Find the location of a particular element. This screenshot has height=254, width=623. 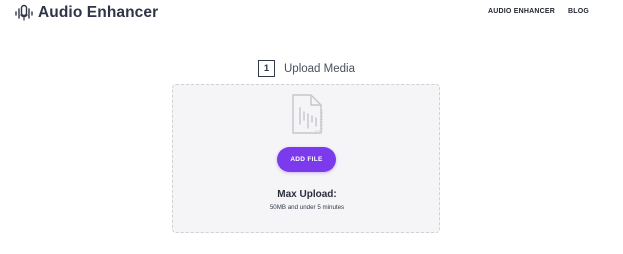

brand-logo-link: Audio Enhancer is located at coordinates (86, 13).